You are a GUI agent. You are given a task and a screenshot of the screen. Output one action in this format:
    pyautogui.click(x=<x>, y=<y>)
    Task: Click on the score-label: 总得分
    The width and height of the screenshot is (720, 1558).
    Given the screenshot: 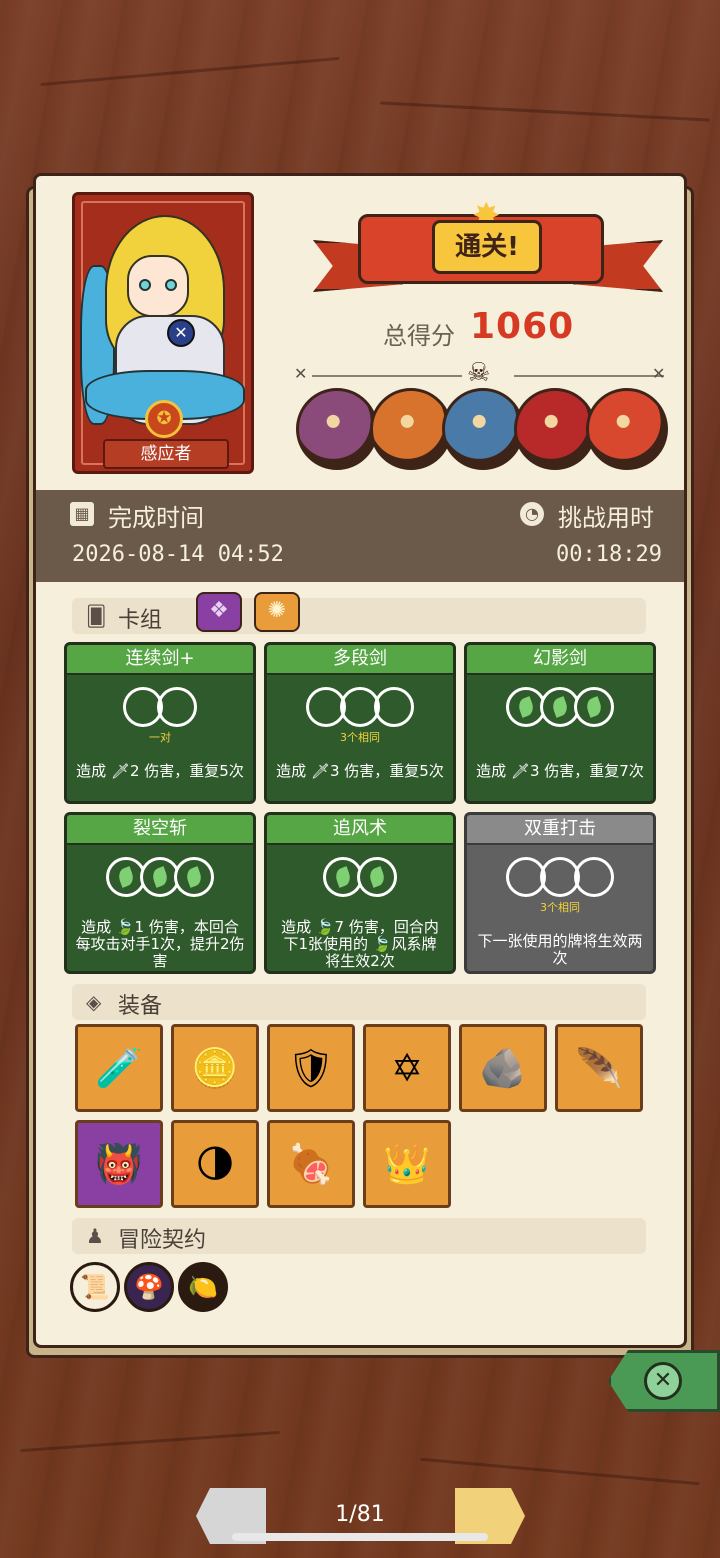 What is the action you would take?
    pyautogui.click(x=419, y=336)
    